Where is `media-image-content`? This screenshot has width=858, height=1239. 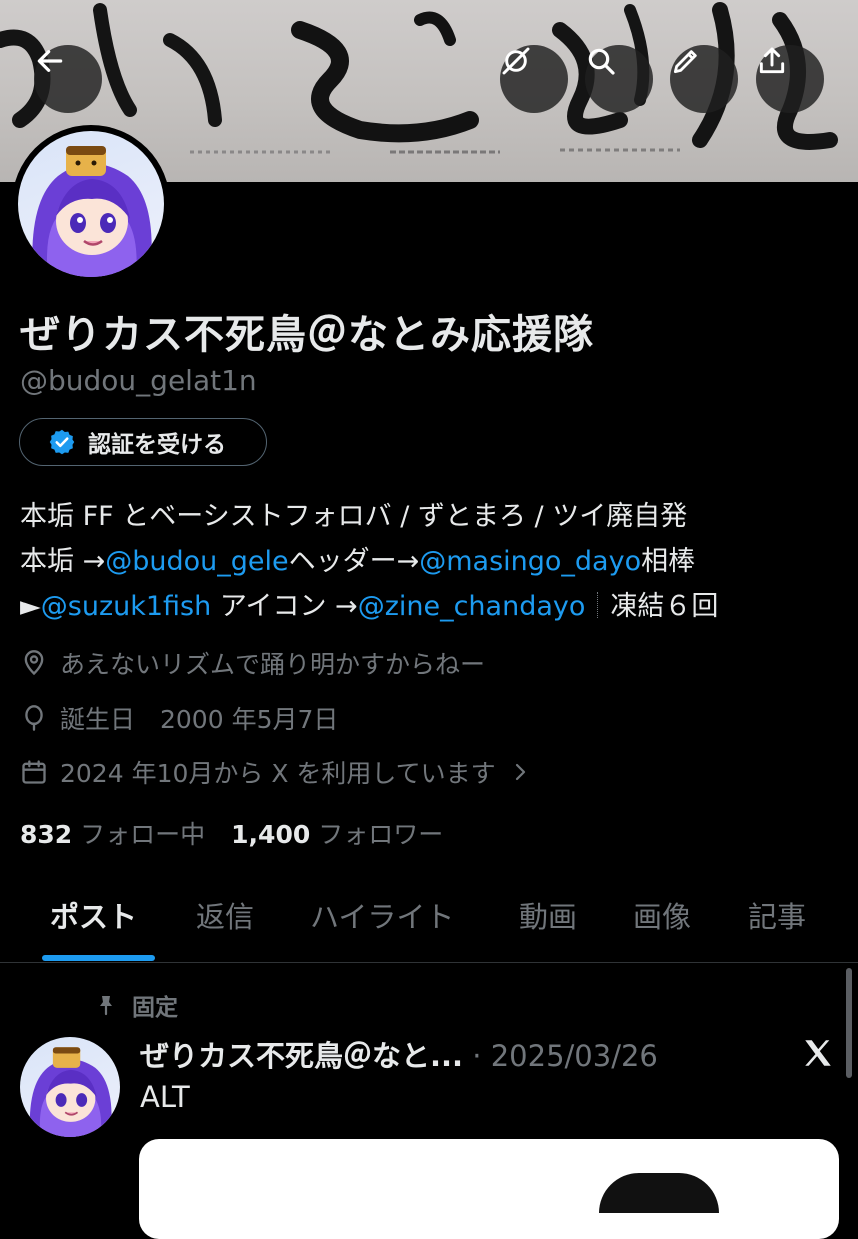
media-image-content is located at coordinates (659, 1193).